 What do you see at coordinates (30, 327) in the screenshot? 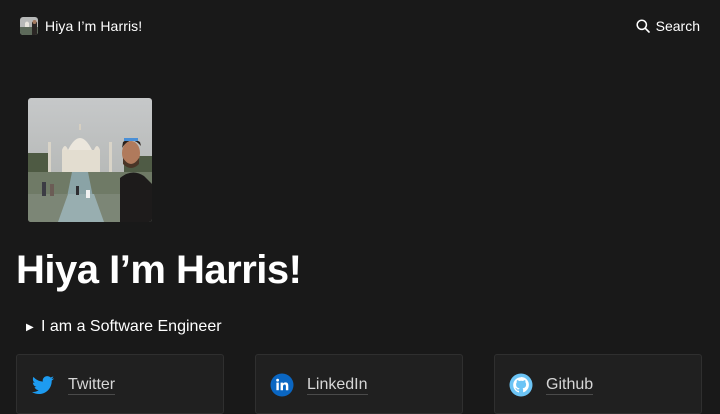
I see `triangle-right-icon: ▶` at bounding box center [30, 327].